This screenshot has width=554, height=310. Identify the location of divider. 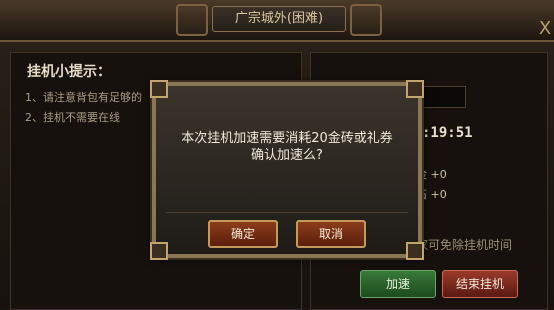
(287, 212).